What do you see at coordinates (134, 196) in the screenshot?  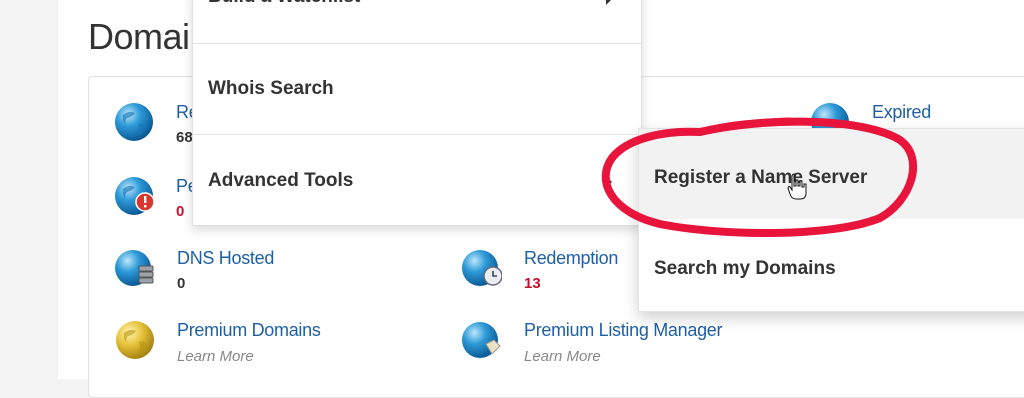 I see `globe-warning-icon` at bounding box center [134, 196].